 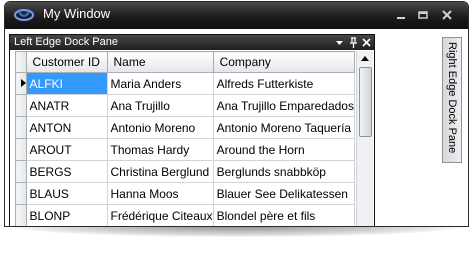 I want to click on cell-customer-id: BERGS, so click(x=66, y=171).